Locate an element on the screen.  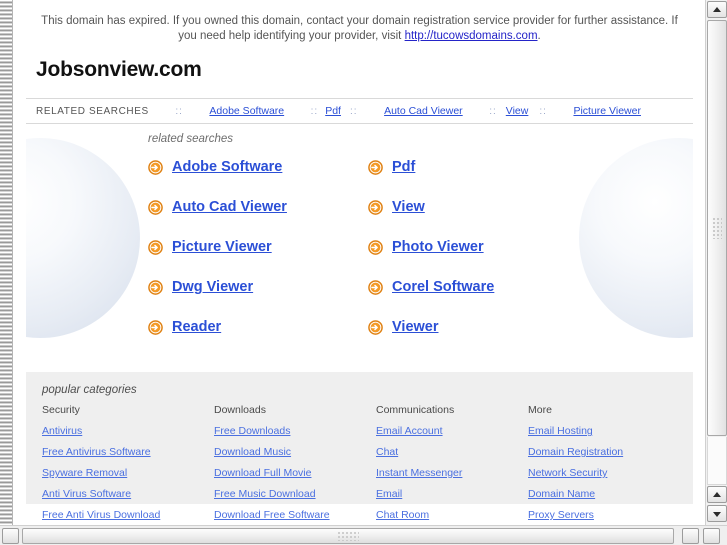
category-link-email: Email is located at coordinates (389, 494).